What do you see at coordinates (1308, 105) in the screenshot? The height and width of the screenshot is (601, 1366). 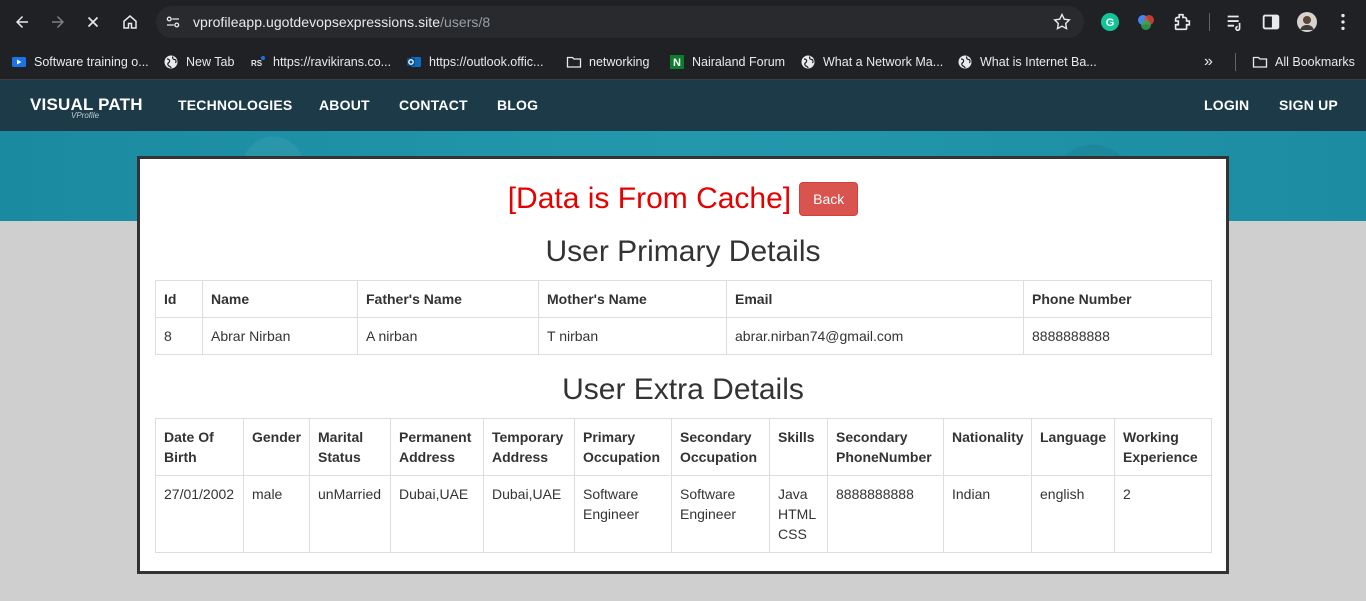 I see `signup-link: SIGN UP` at bounding box center [1308, 105].